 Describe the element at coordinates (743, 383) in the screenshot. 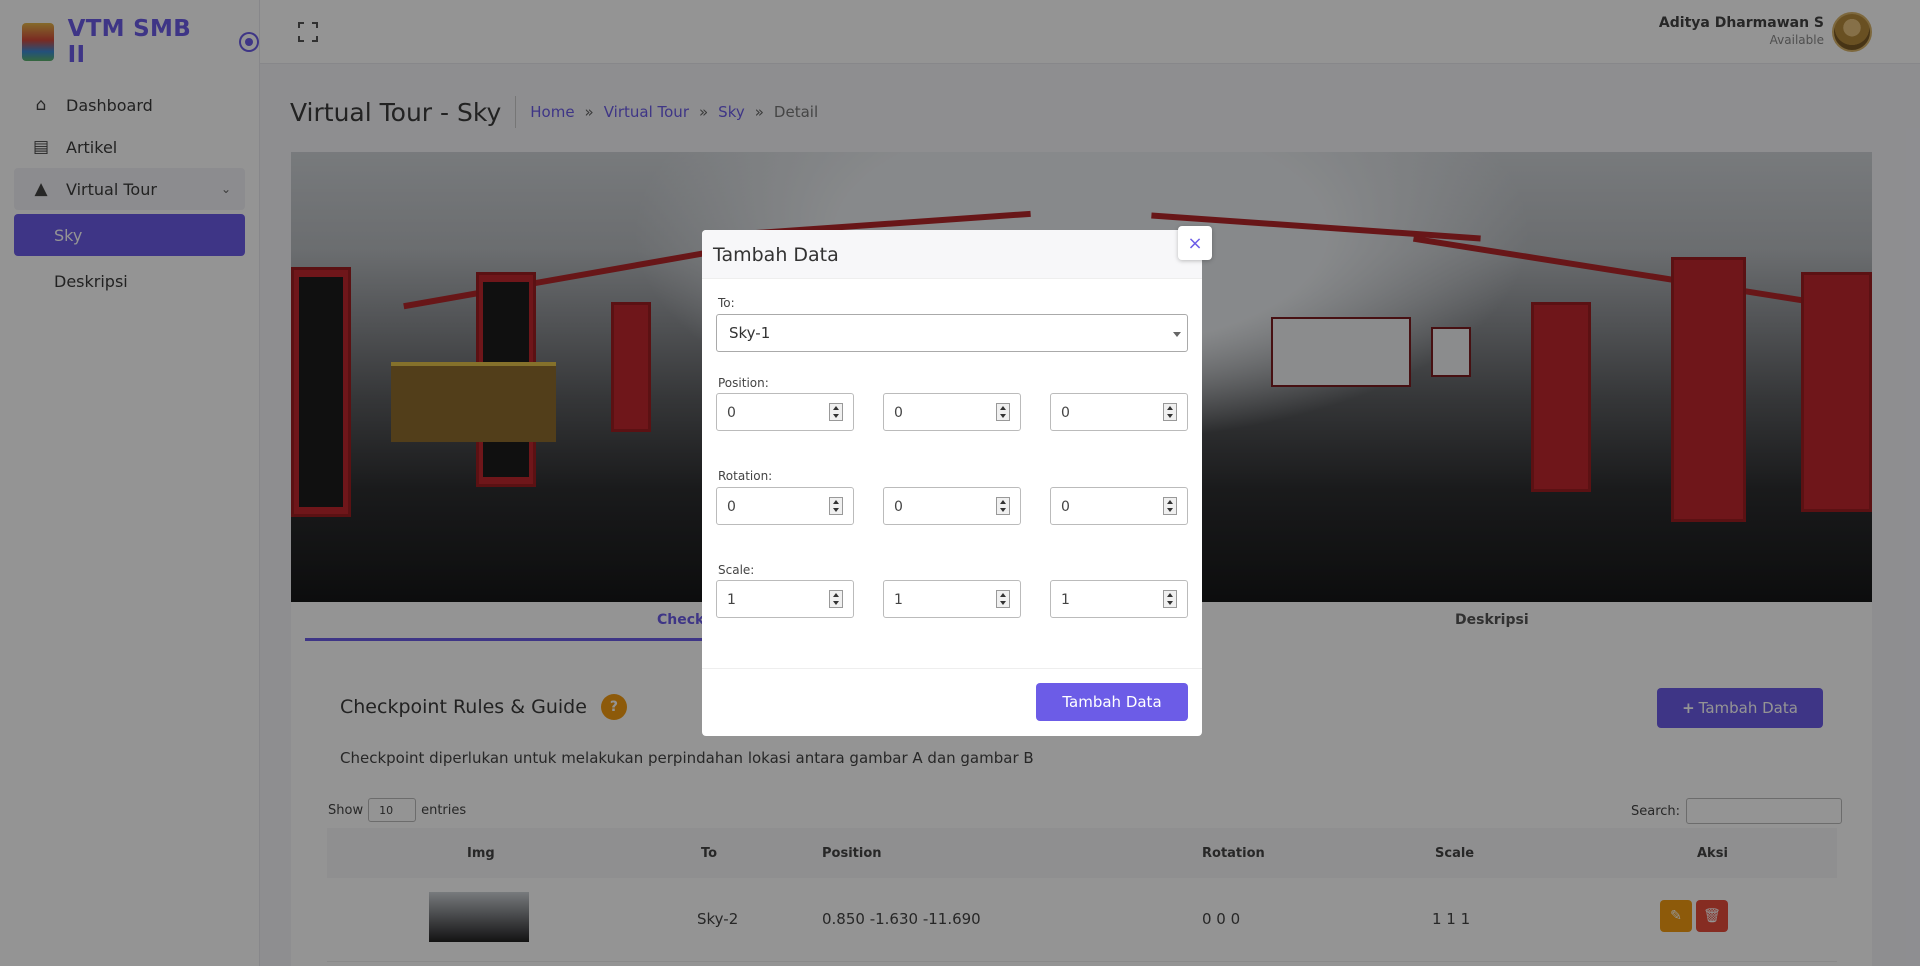

I see `position-label: Position:` at that location.